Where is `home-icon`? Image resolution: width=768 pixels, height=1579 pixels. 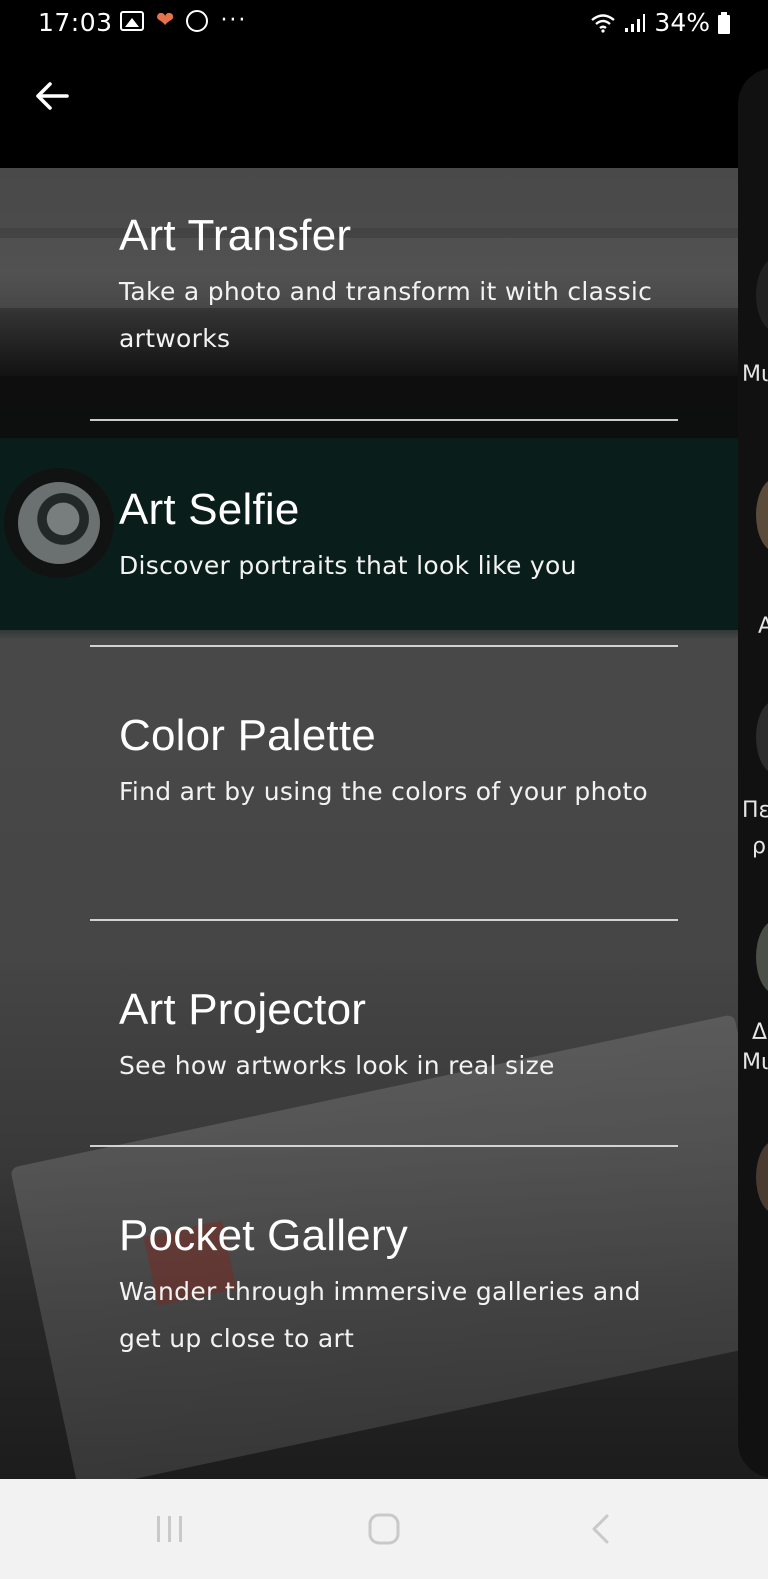
home-icon is located at coordinates (384, 1529).